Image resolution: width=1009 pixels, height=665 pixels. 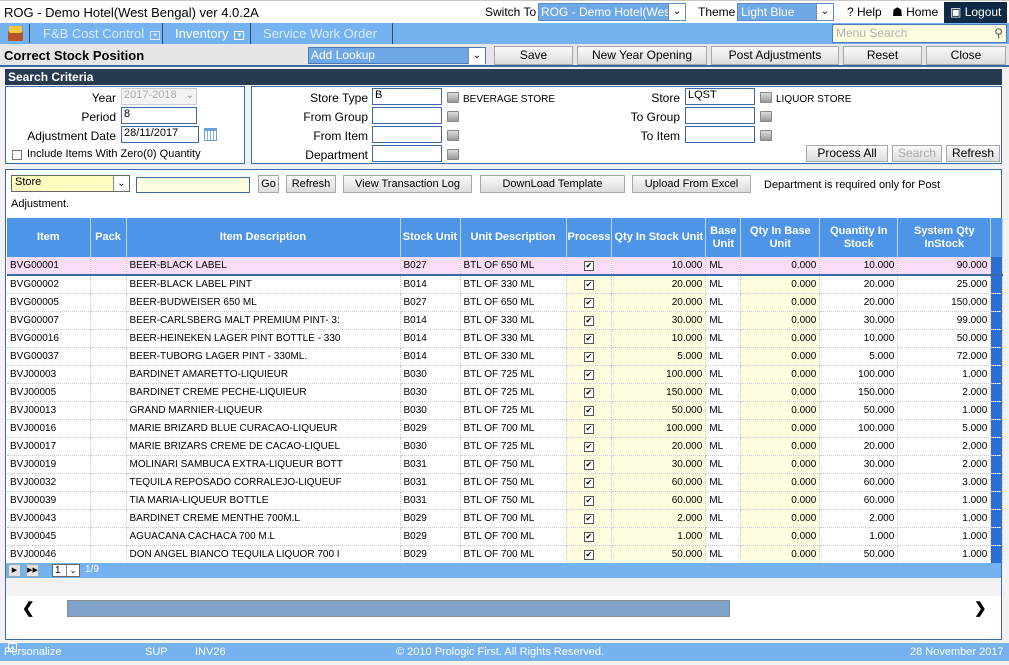 What do you see at coordinates (780, 237) in the screenshot?
I see `col-header-qty-in-base-unit: Qty In Base Unit` at bounding box center [780, 237].